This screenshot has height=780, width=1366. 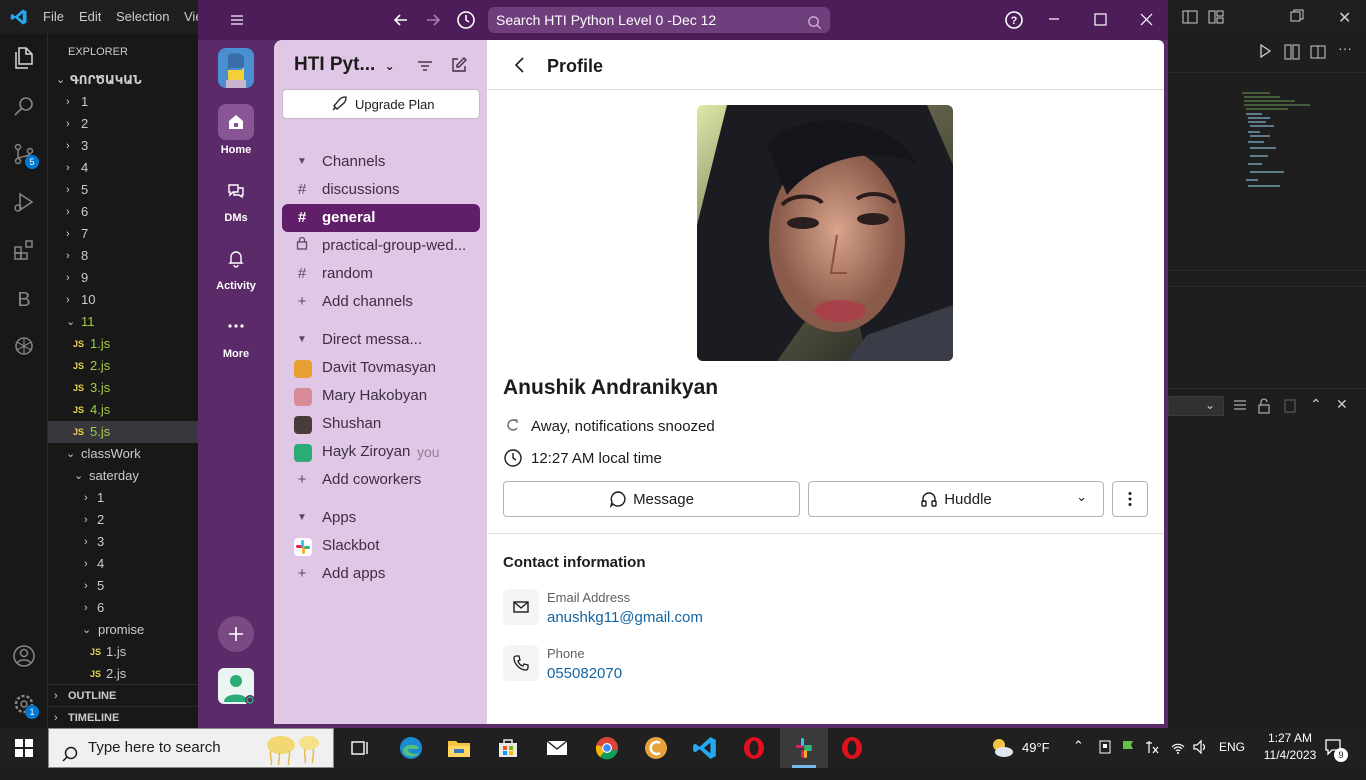 What do you see at coordinates (1055, 21) in the screenshot?
I see `minimize-icon` at bounding box center [1055, 21].